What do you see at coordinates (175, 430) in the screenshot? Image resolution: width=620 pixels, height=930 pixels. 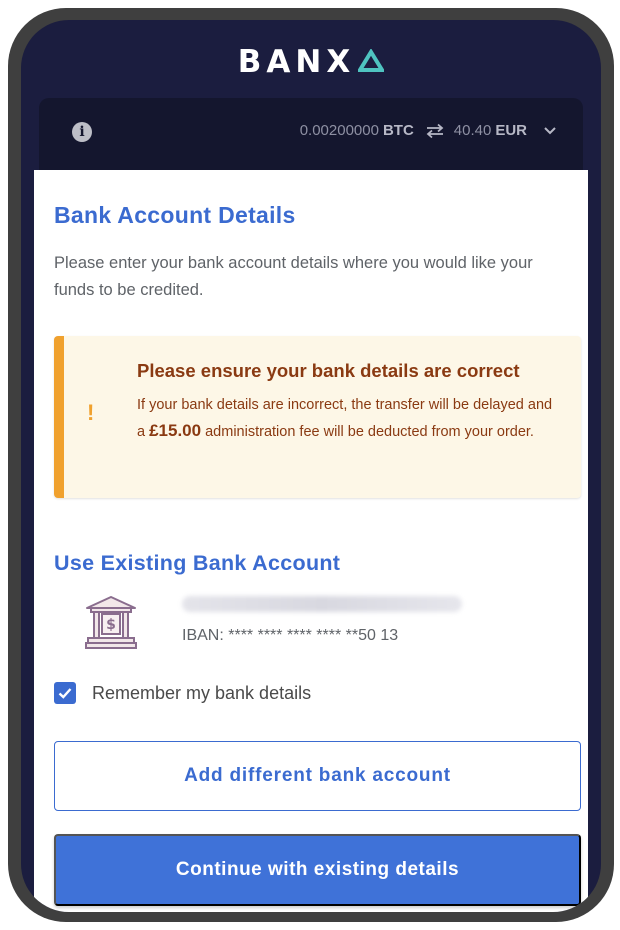 I see `warning-fee: £15.00` at bounding box center [175, 430].